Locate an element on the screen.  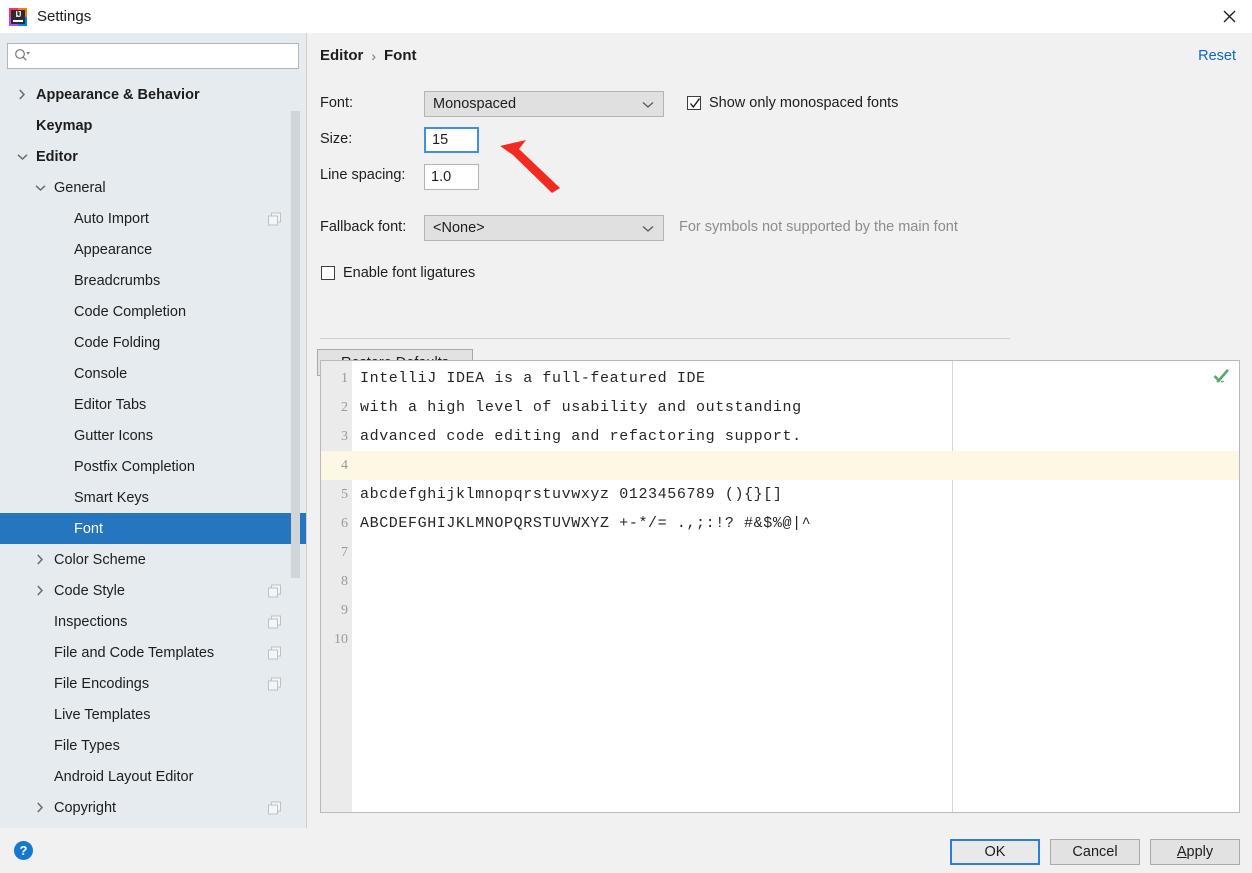
sidebar-item-editor-tabs: Editor Tabs is located at coordinates (153, 404).